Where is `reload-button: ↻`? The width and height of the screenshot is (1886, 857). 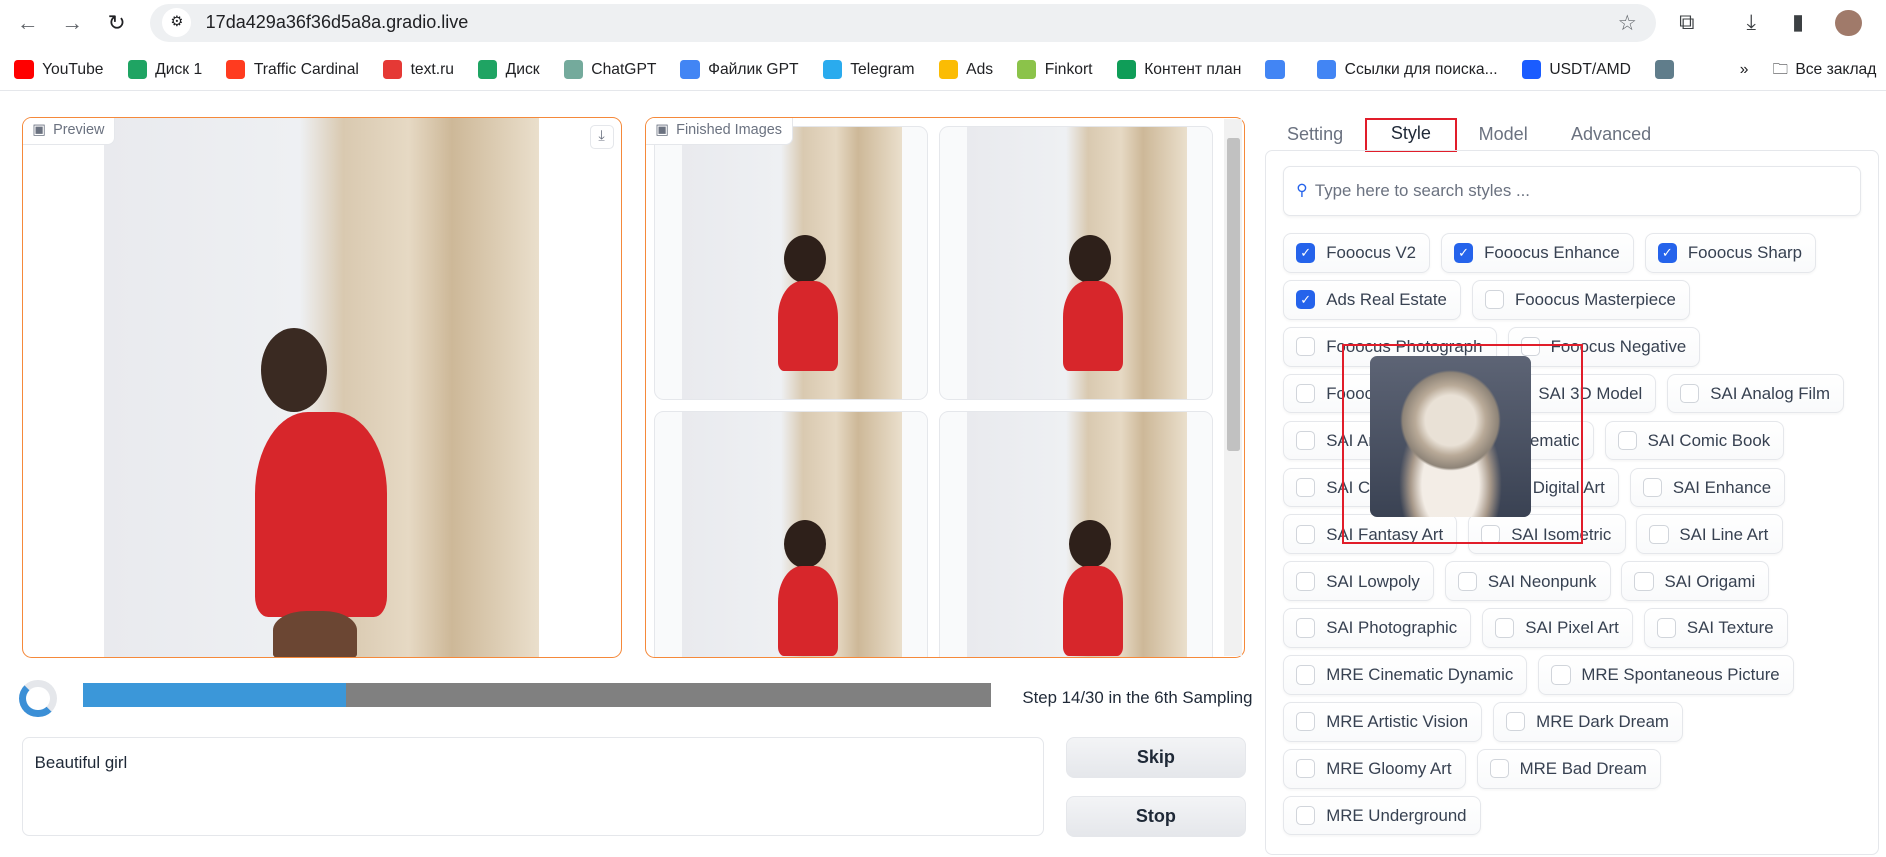 reload-button: ↻ is located at coordinates (116, 22).